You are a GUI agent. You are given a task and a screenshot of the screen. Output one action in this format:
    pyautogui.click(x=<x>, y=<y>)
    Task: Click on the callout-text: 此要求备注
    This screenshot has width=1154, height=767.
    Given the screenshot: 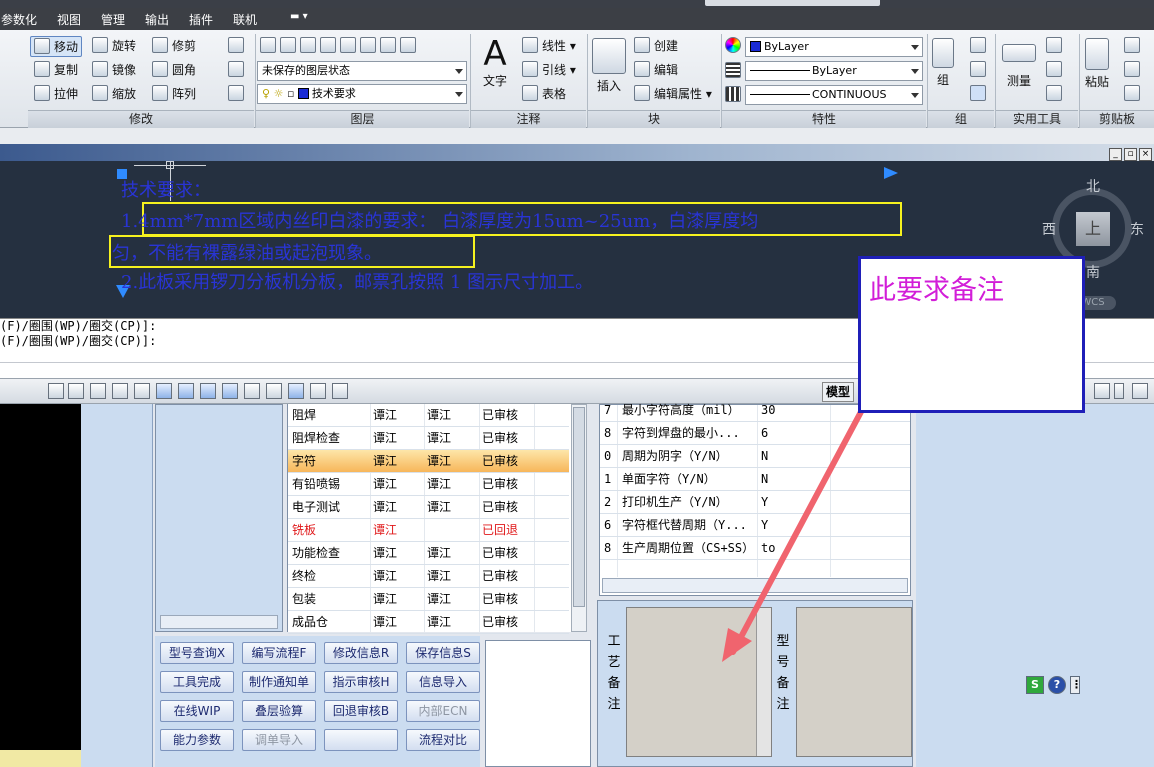 What is the action you would take?
    pyautogui.click(x=936, y=290)
    